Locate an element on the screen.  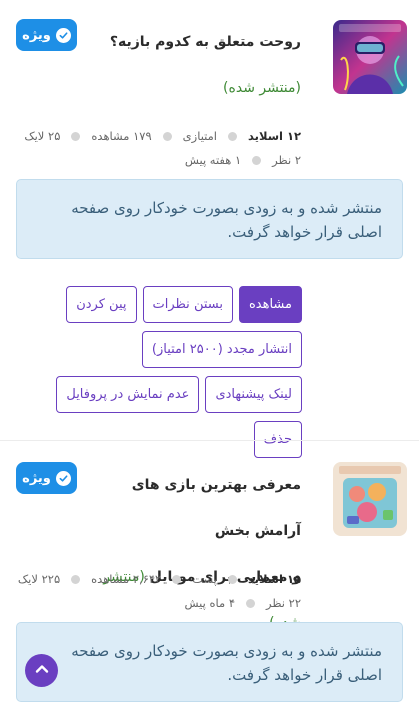
suggested-link-button: لینک پیشنهادی is located at coordinates (253, 394).